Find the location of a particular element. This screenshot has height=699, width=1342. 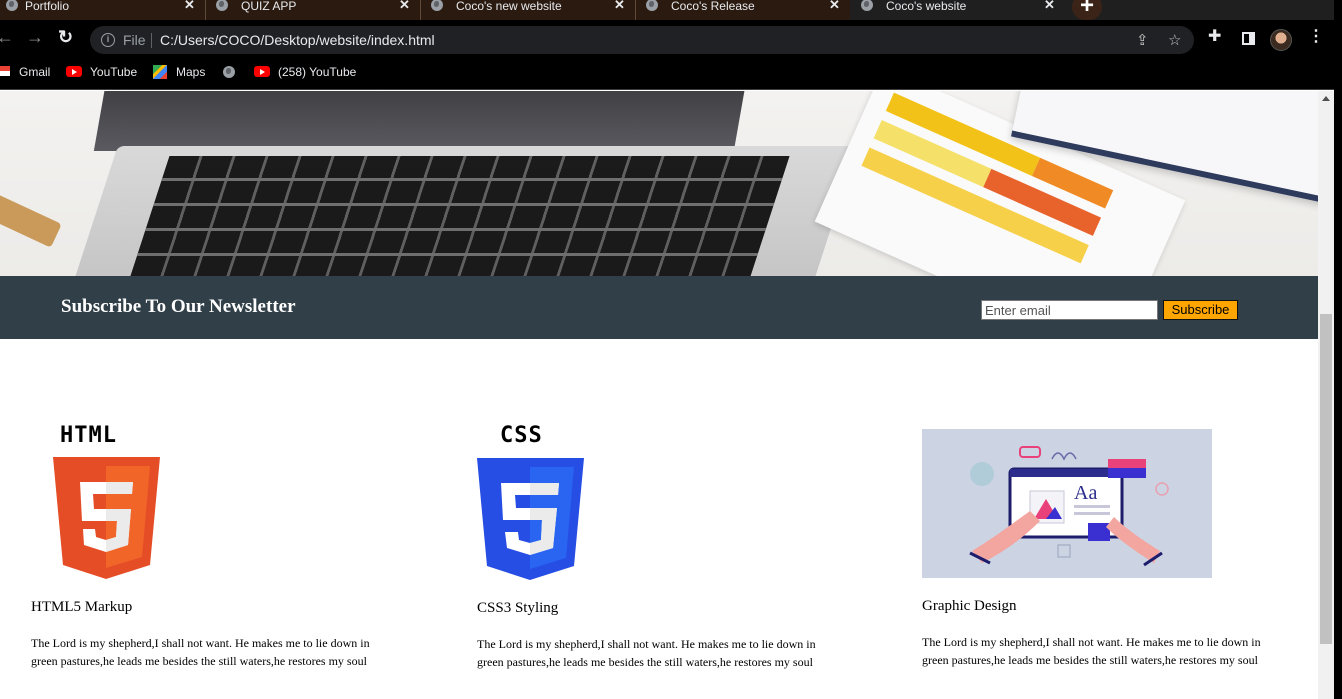

newsletter-section: Subscribe To Our Newsletter Subscribe is located at coordinates (659, 307).